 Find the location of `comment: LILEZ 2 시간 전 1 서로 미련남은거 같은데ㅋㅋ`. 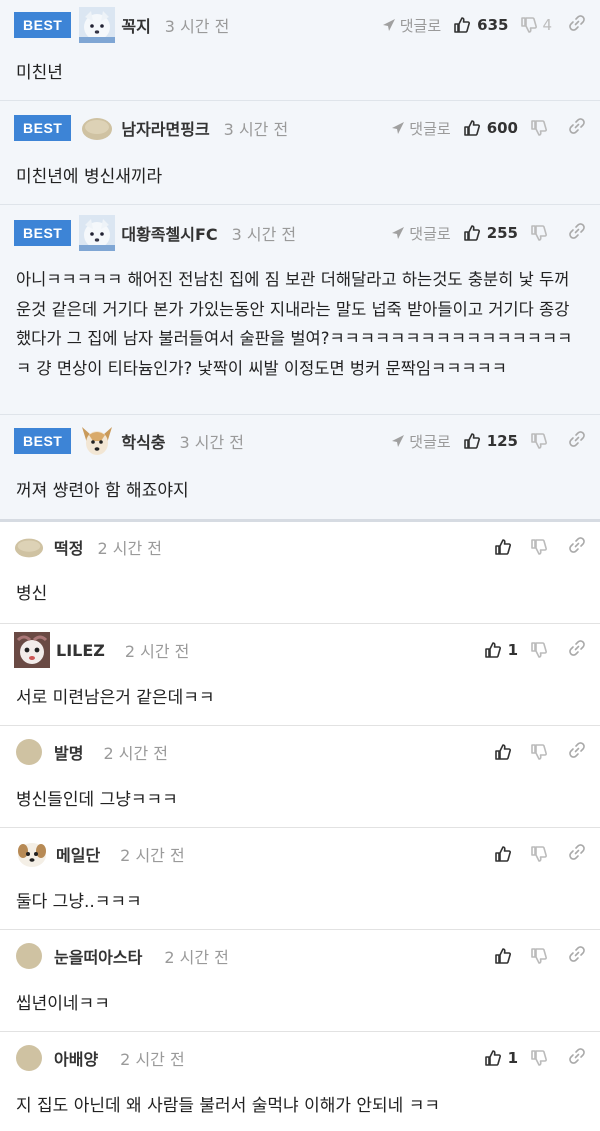

comment: LILEZ 2 시간 전 1 서로 미련남은거 같은데ㅋㅋ is located at coordinates (300, 675).